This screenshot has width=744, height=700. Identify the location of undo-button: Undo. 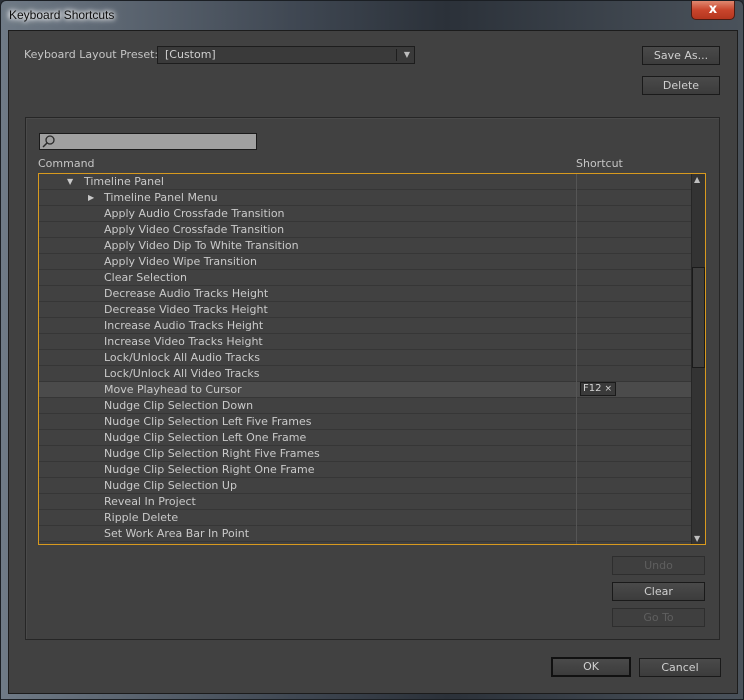
(658, 565).